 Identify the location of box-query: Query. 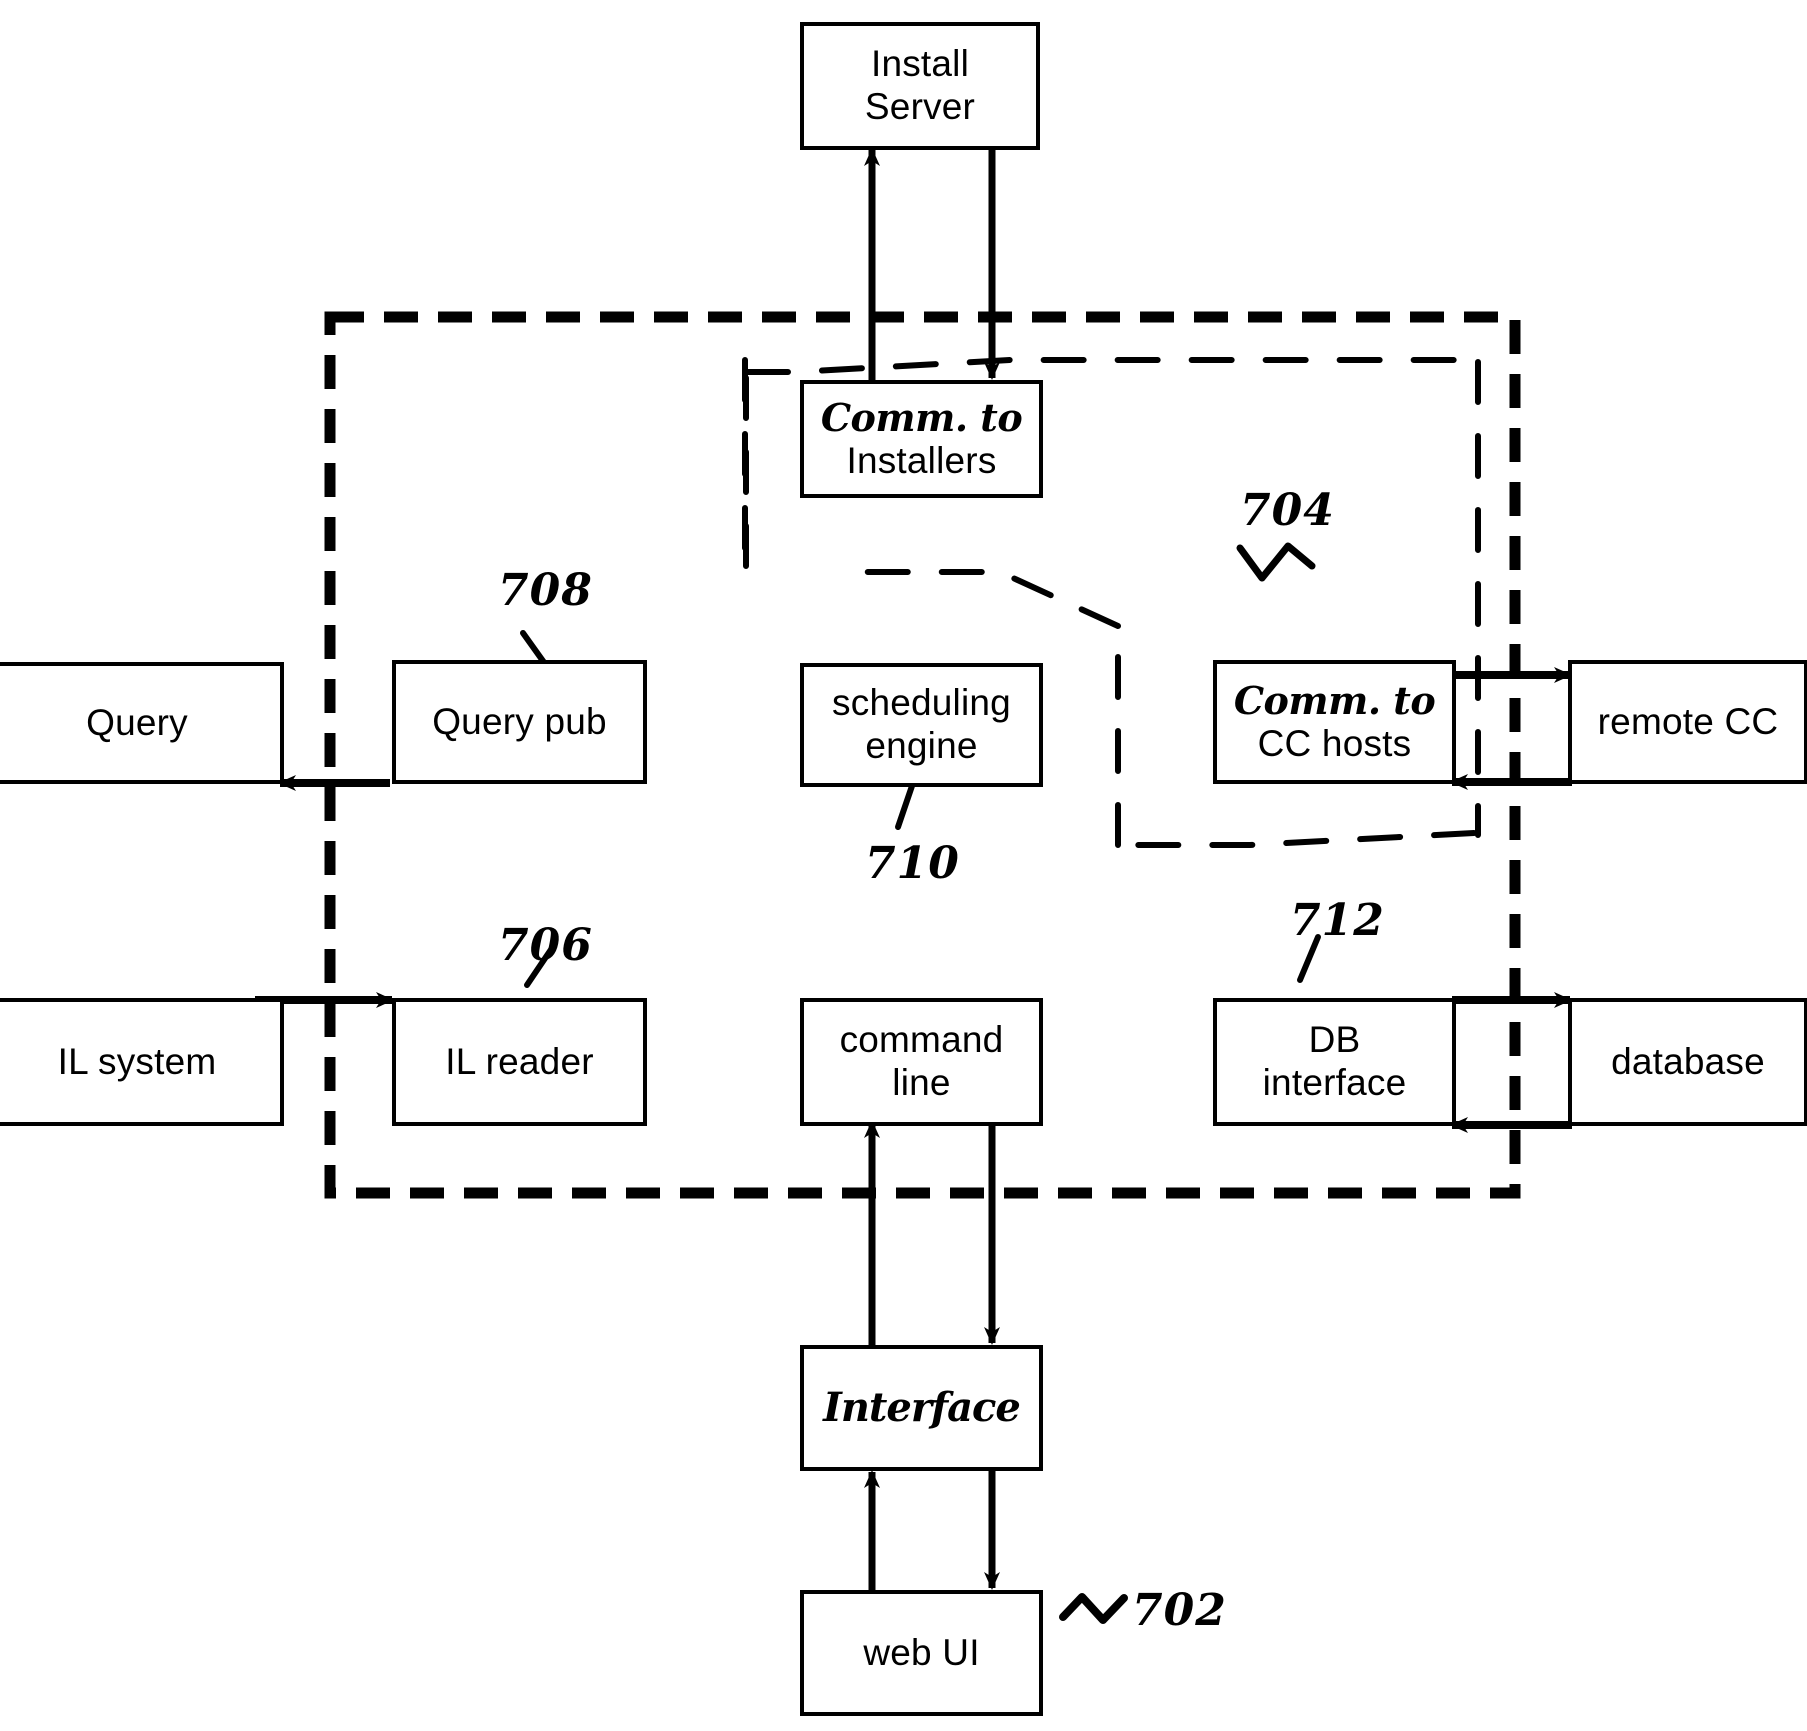
(142, 723).